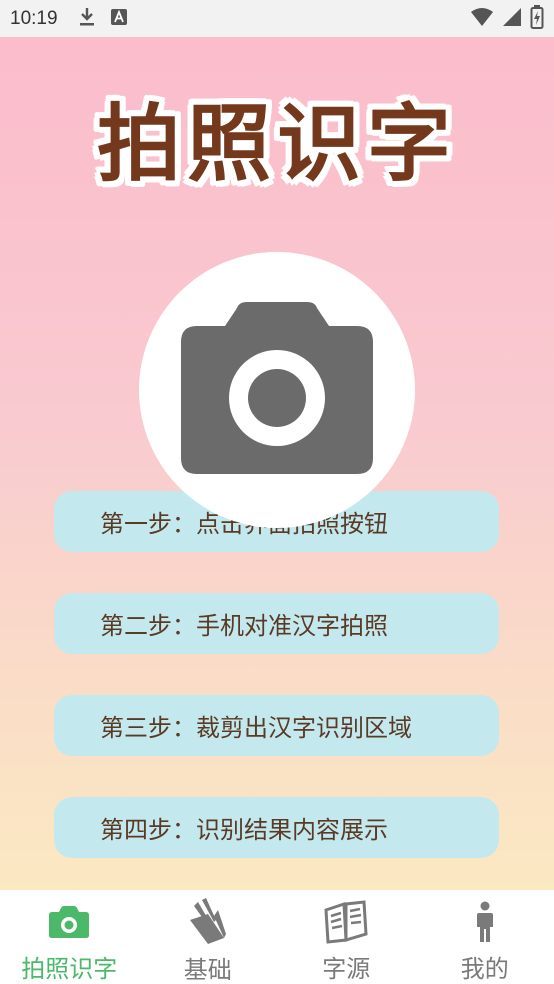 Image resolution: width=554 pixels, height=984 pixels. I want to click on nav-item-basics: 基础, so click(208, 937).